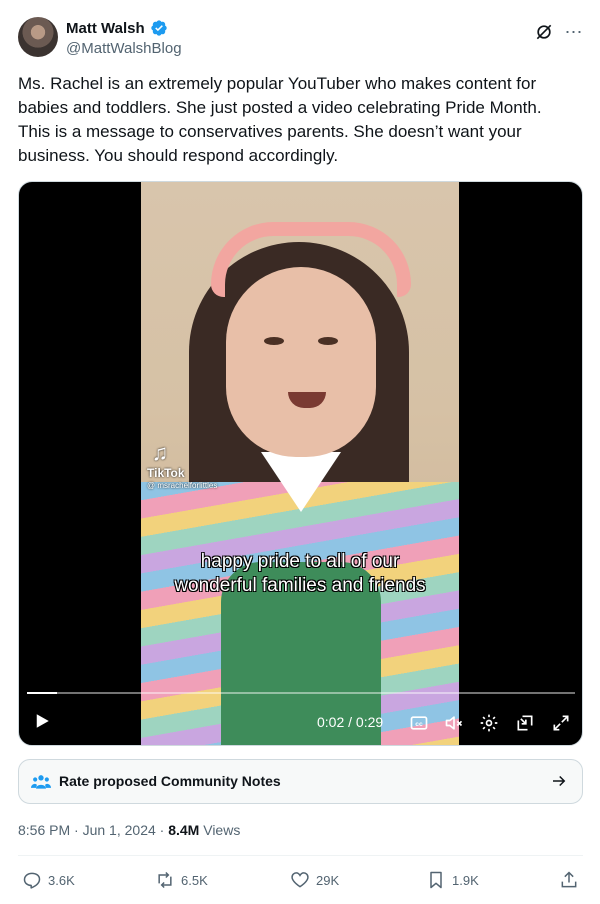 The image size is (600, 904). What do you see at coordinates (119, 830) in the screenshot?
I see `tweet-date: Jun 1, 2024` at bounding box center [119, 830].